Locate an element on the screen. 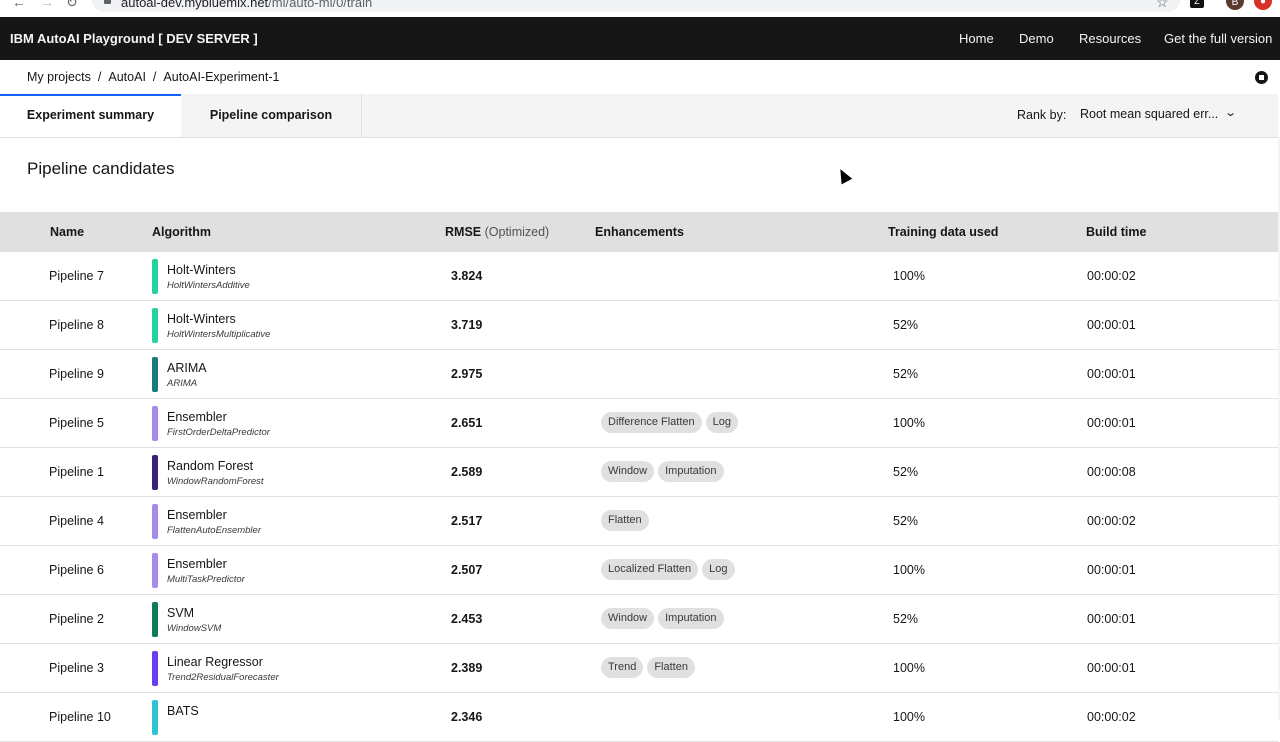 The image size is (1280, 742). breadcrumb-my-projects: My projects is located at coordinates (59, 77).